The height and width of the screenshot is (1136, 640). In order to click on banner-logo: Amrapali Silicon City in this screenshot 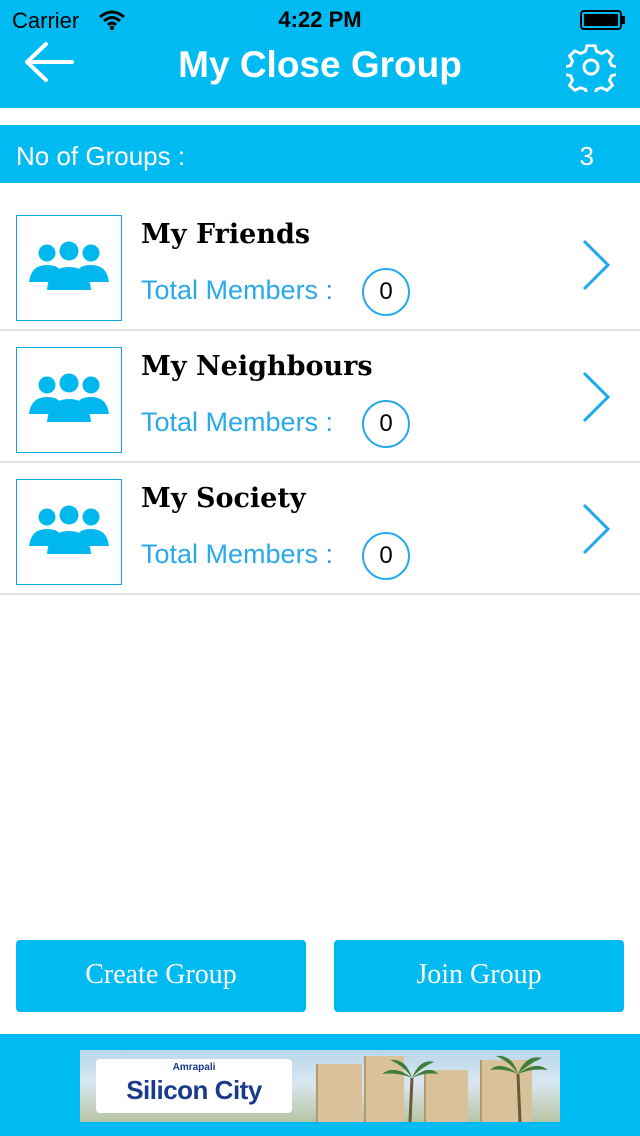, I will do `click(194, 1086)`.